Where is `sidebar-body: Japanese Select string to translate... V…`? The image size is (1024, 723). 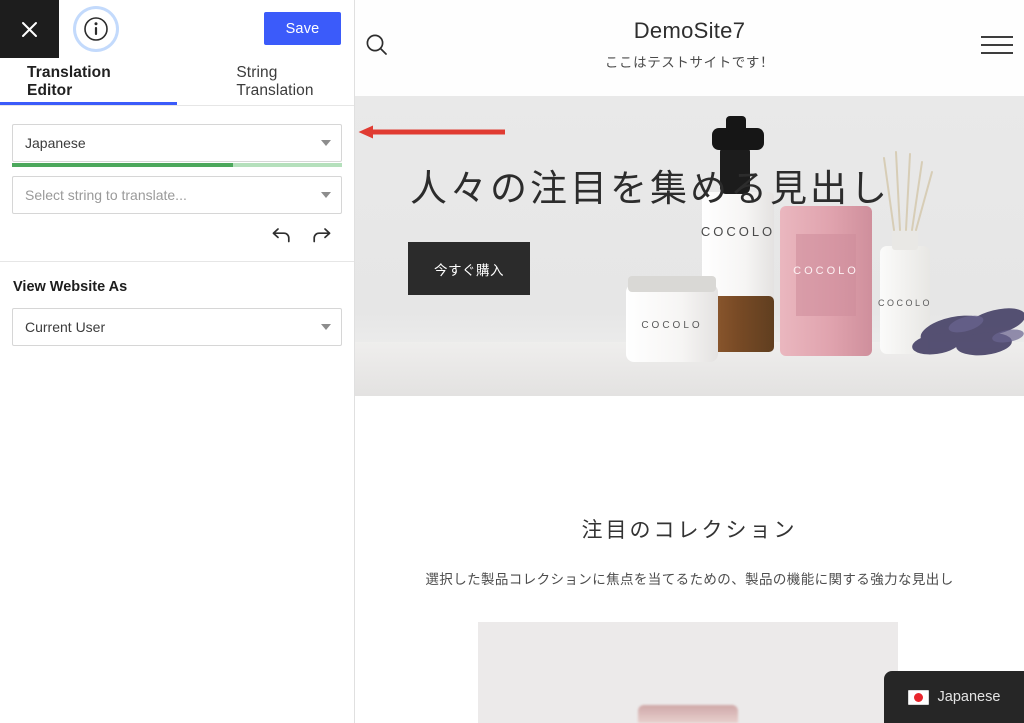 sidebar-body: Japanese Select string to translate... V… is located at coordinates (177, 235).